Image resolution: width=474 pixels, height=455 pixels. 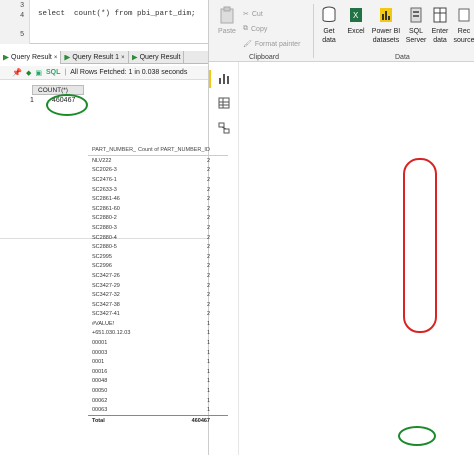 What do you see at coordinates (416, 25) in the screenshot?
I see `sql-server-button: SQL Server` at bounding box center [416, 25].